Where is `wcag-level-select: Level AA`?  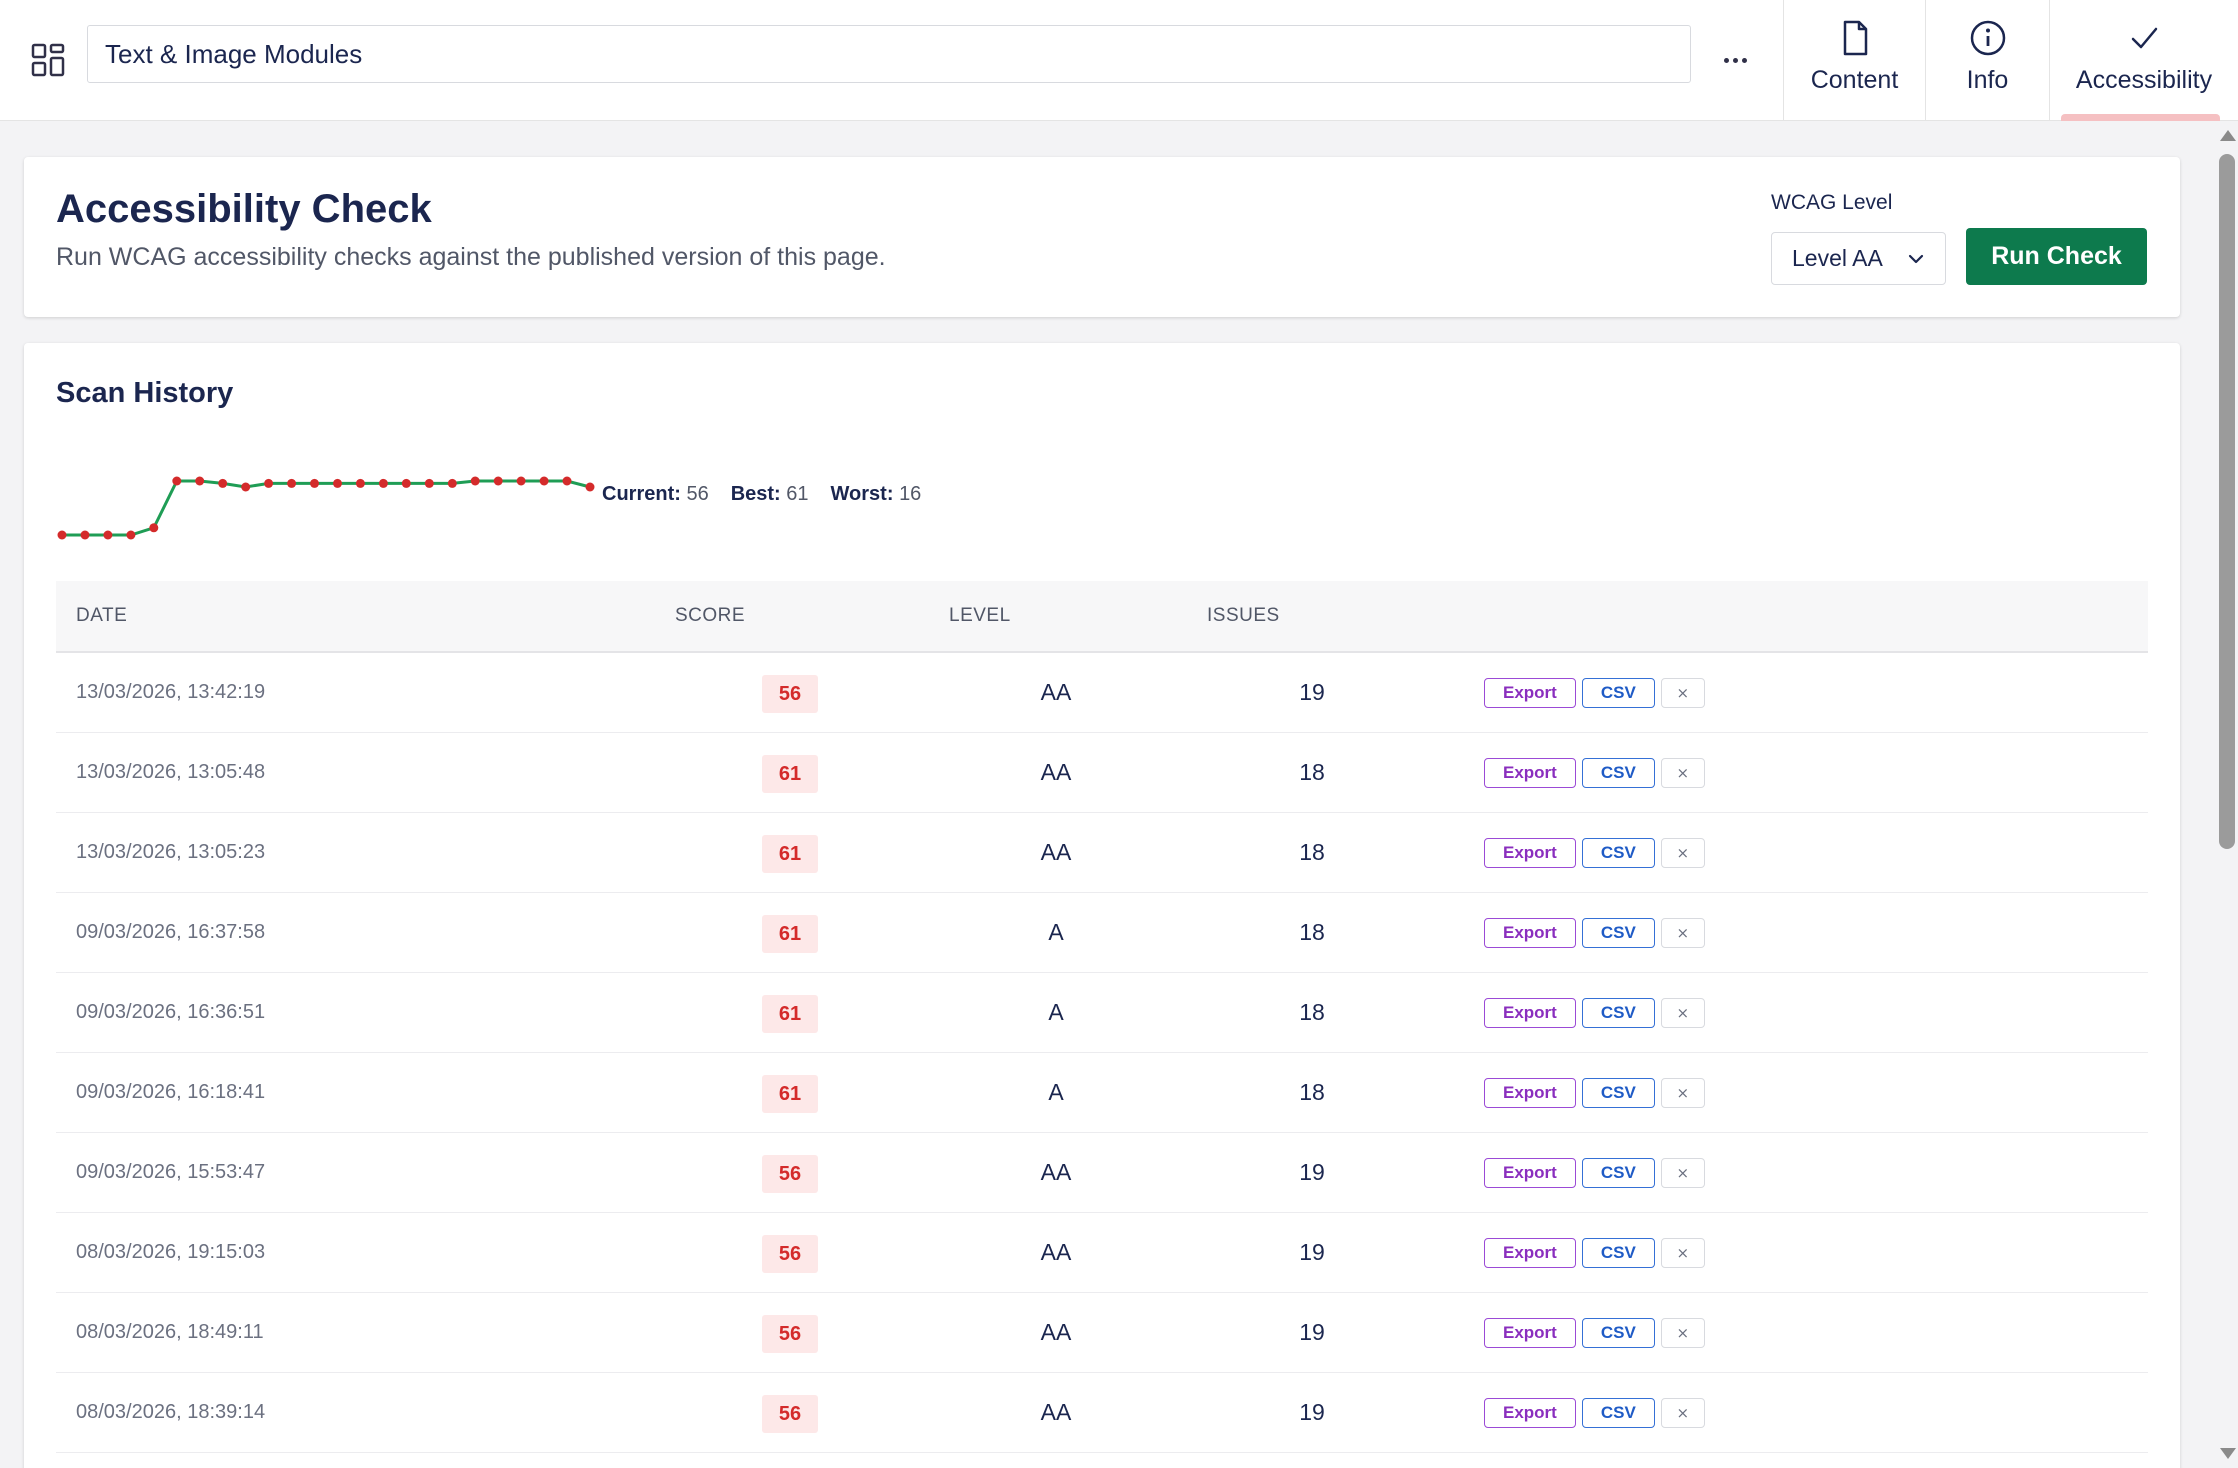
wcag-level-select: Level AA is located at coordinates (1858, 258).